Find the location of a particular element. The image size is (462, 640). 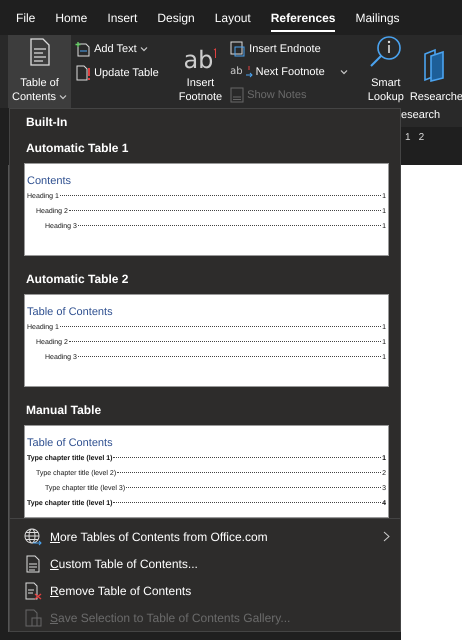

ribbon-tab: Design is located at coordinates (176, 17).